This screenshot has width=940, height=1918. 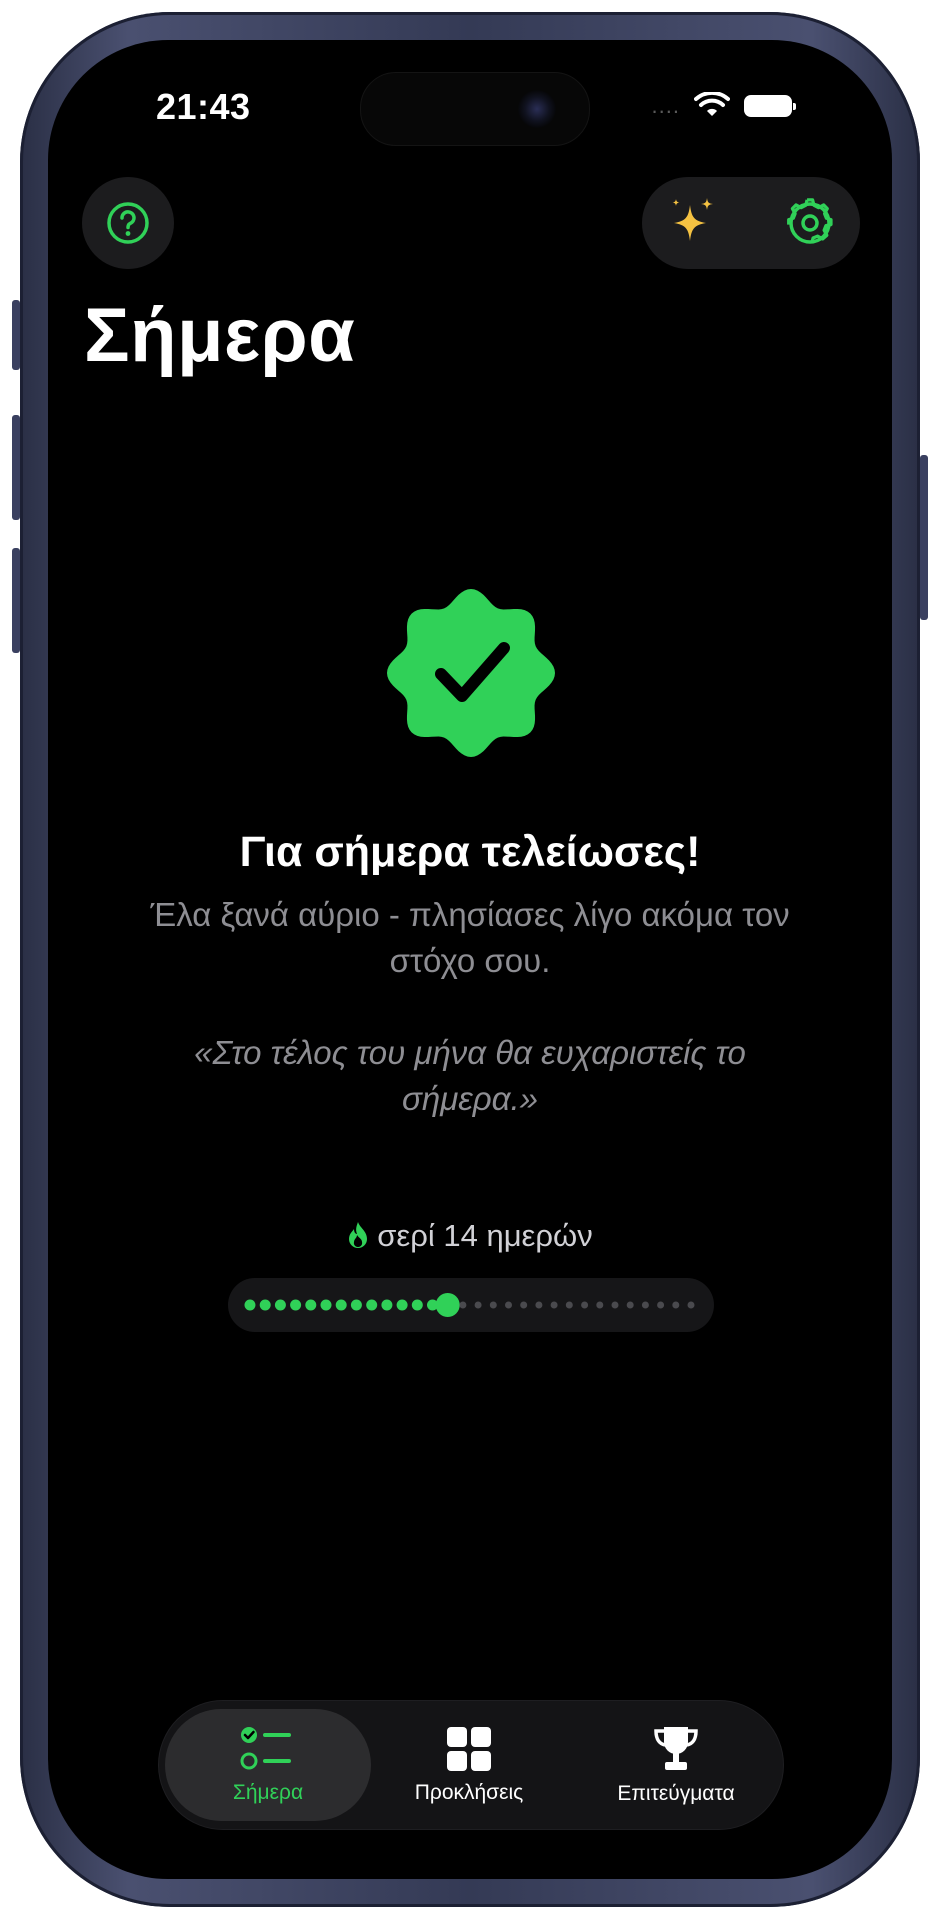 What do you see at coordinates (220, 335) in the screenshot?
I see `page-title: Σήμερα` at bounding box center [220, 335].